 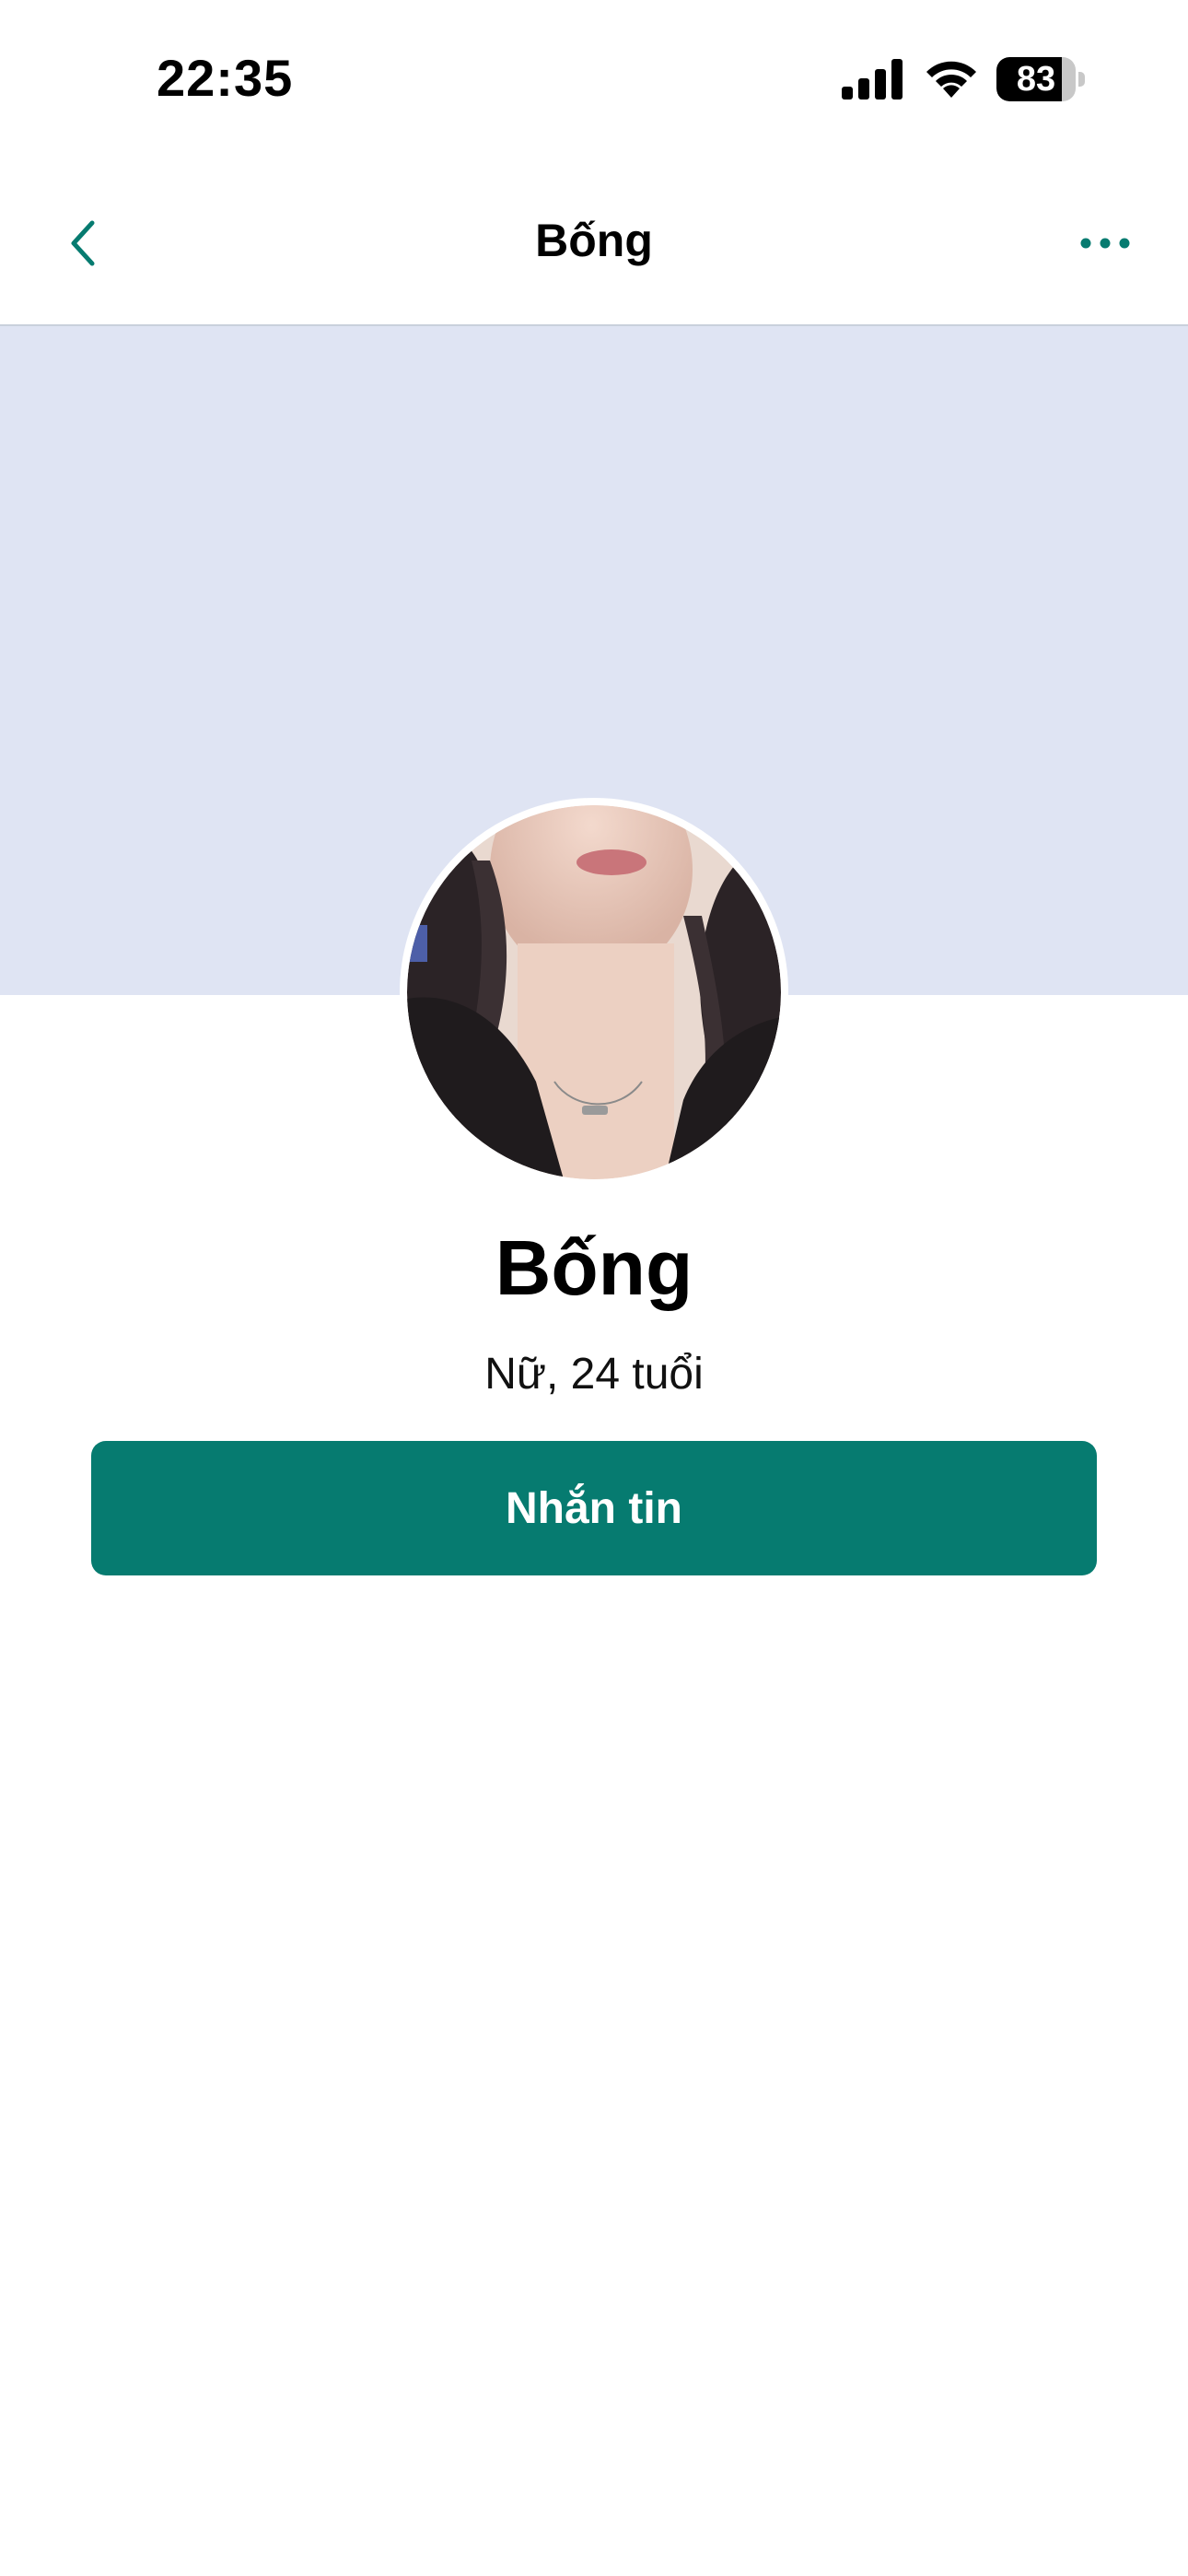 I want to click on profile-name: Bống, so click(x=594, y=1267).